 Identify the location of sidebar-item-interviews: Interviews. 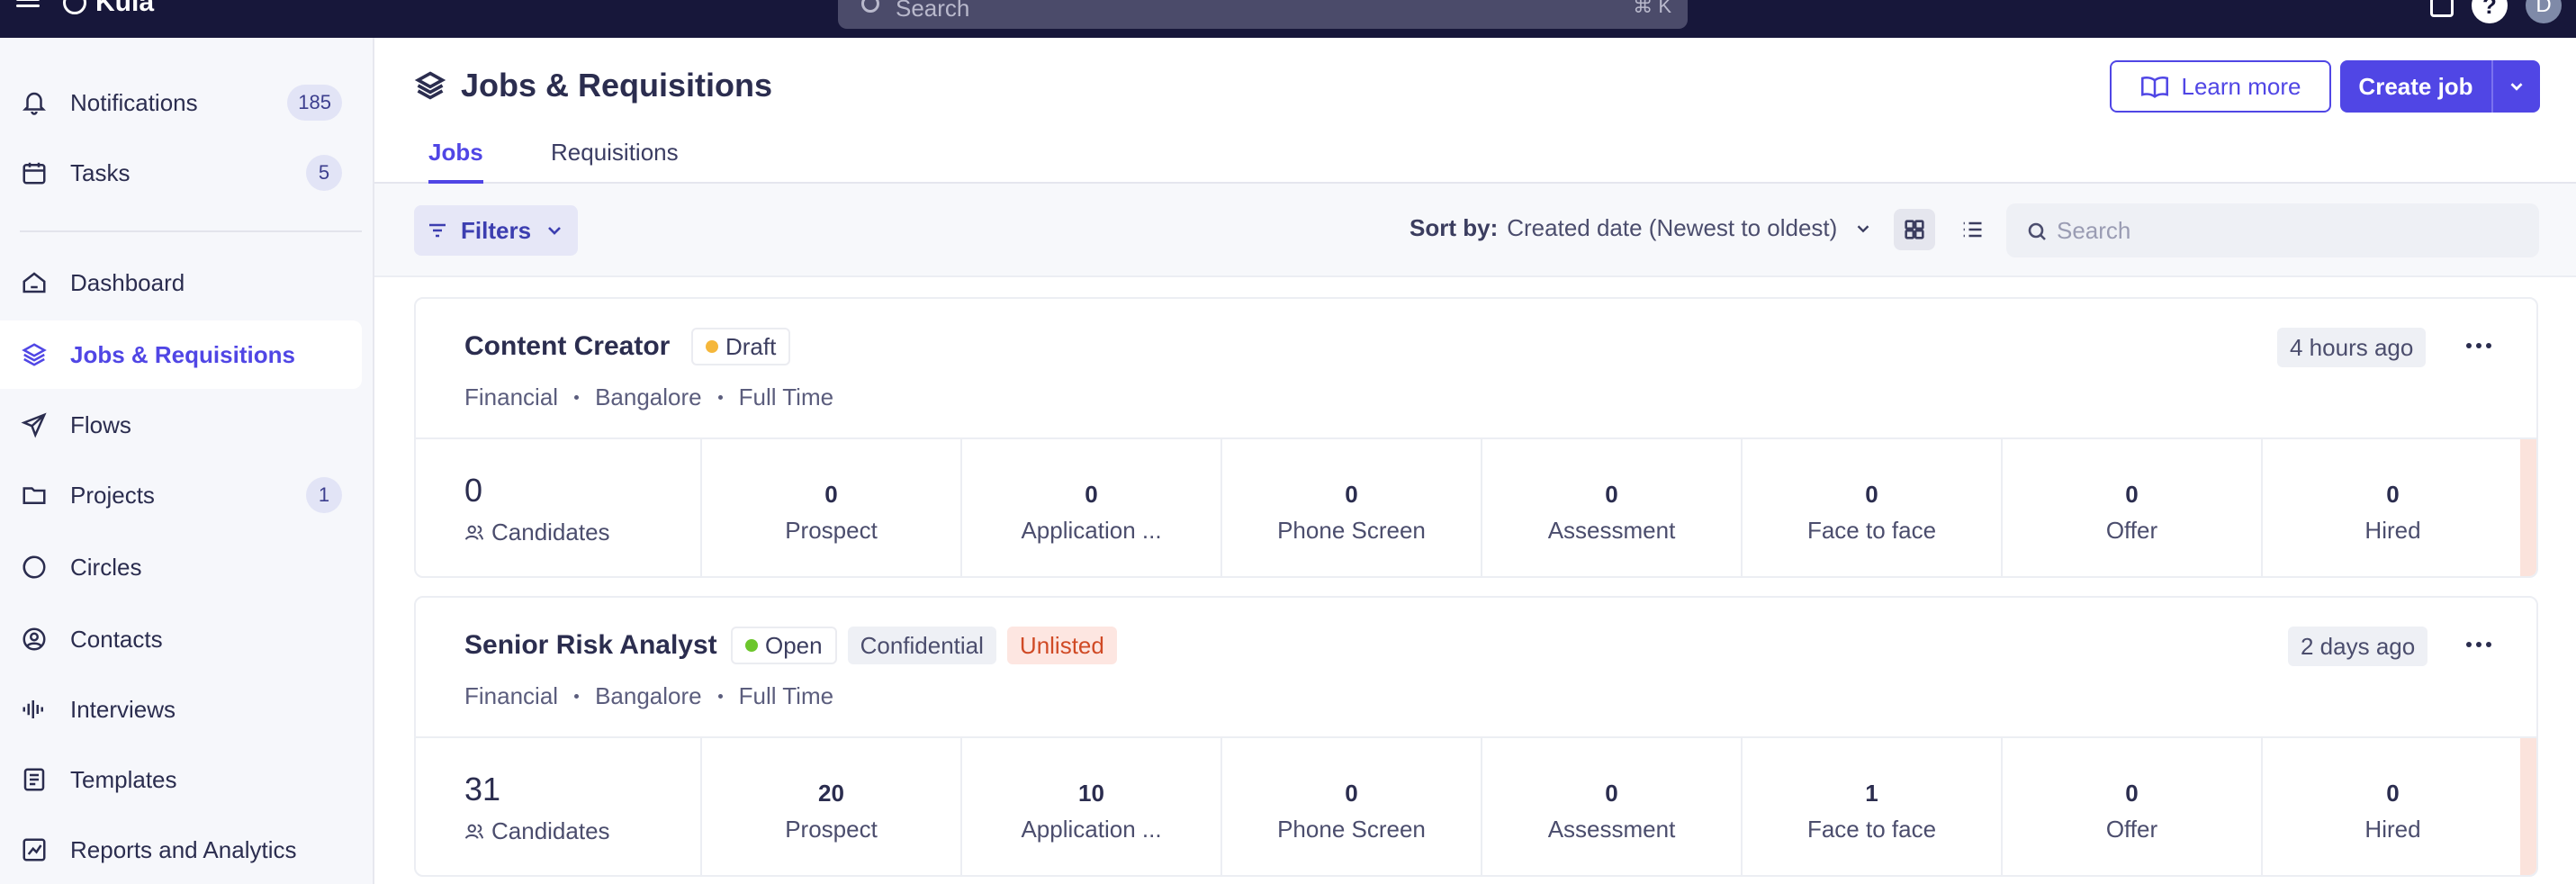
(181, 709).